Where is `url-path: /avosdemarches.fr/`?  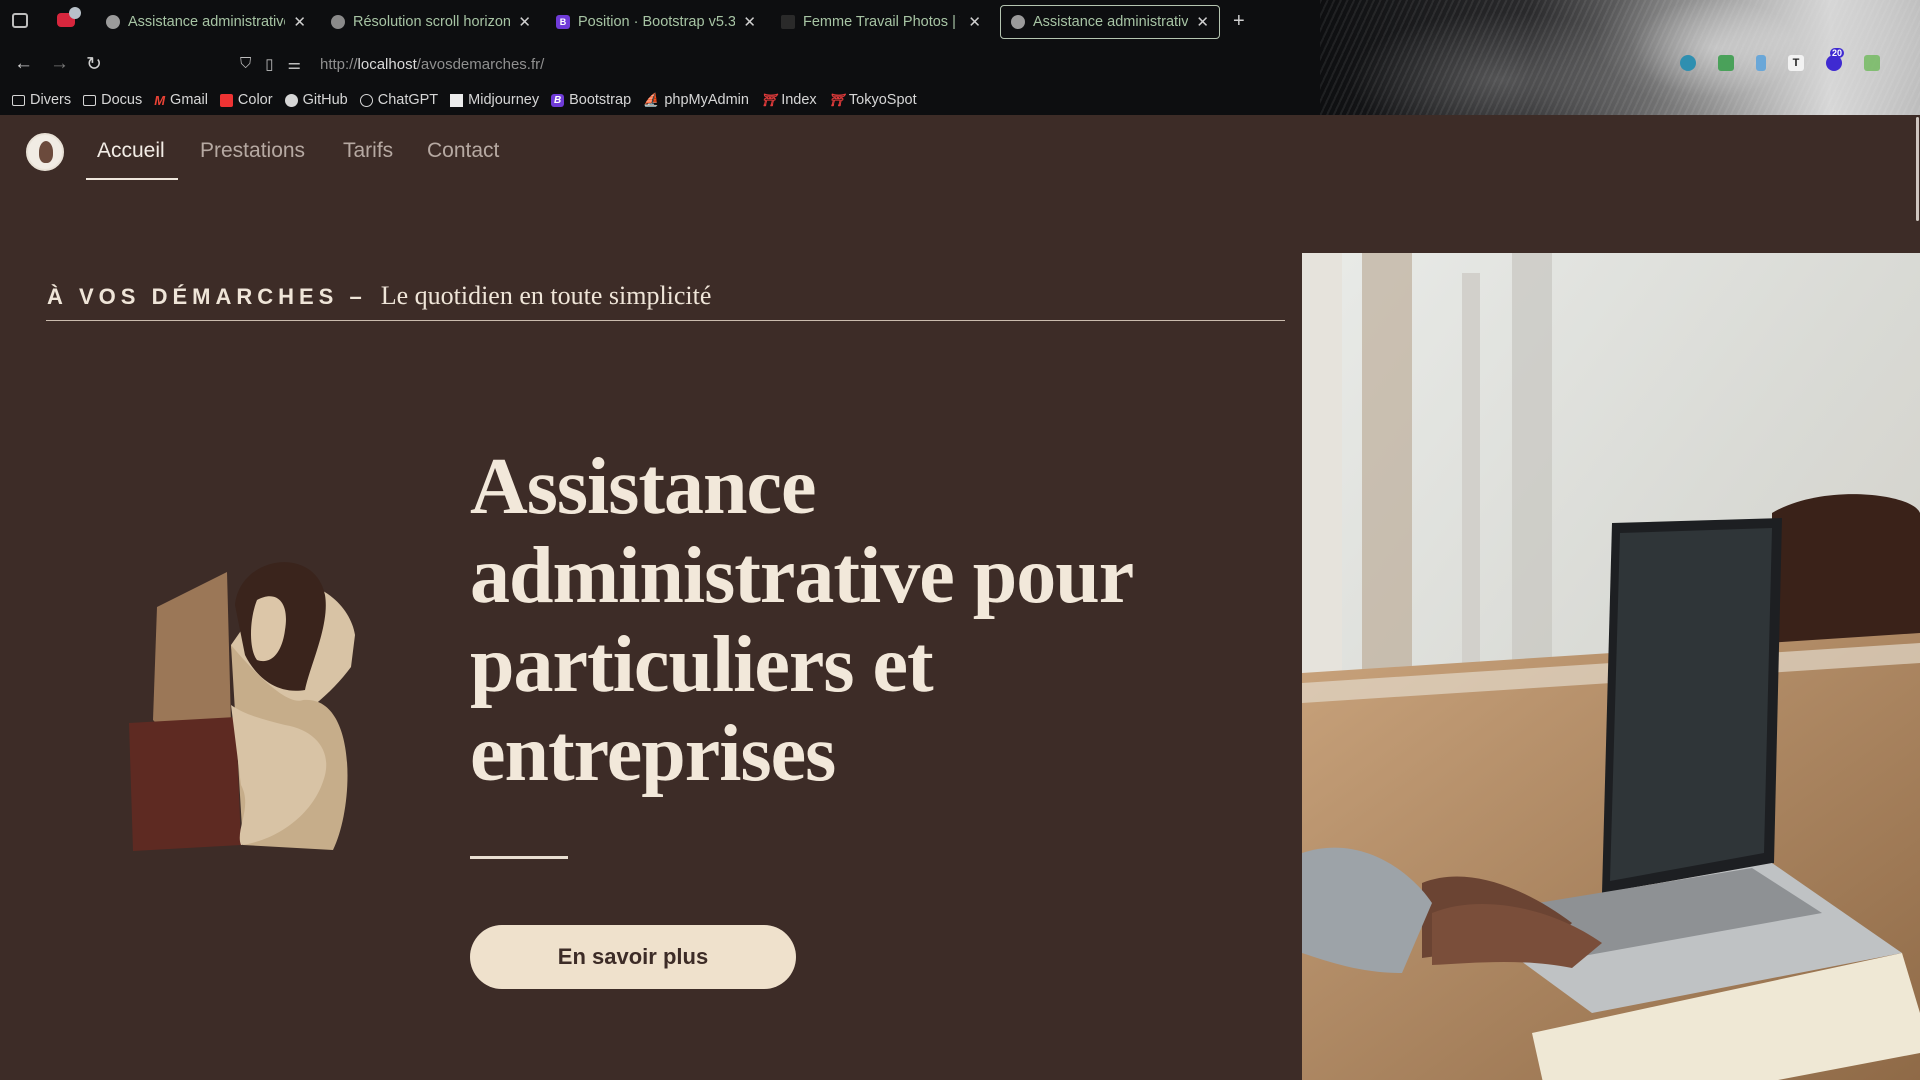
url-path: /avosdemarches.fr/ is located at coordinates (480, 64).